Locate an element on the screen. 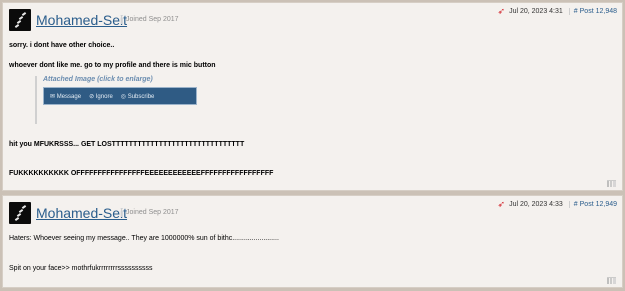 This screenshot has height=291, width=625. attached-ignore-button: ⊘ Ignore is located at coordinates (101, 96).